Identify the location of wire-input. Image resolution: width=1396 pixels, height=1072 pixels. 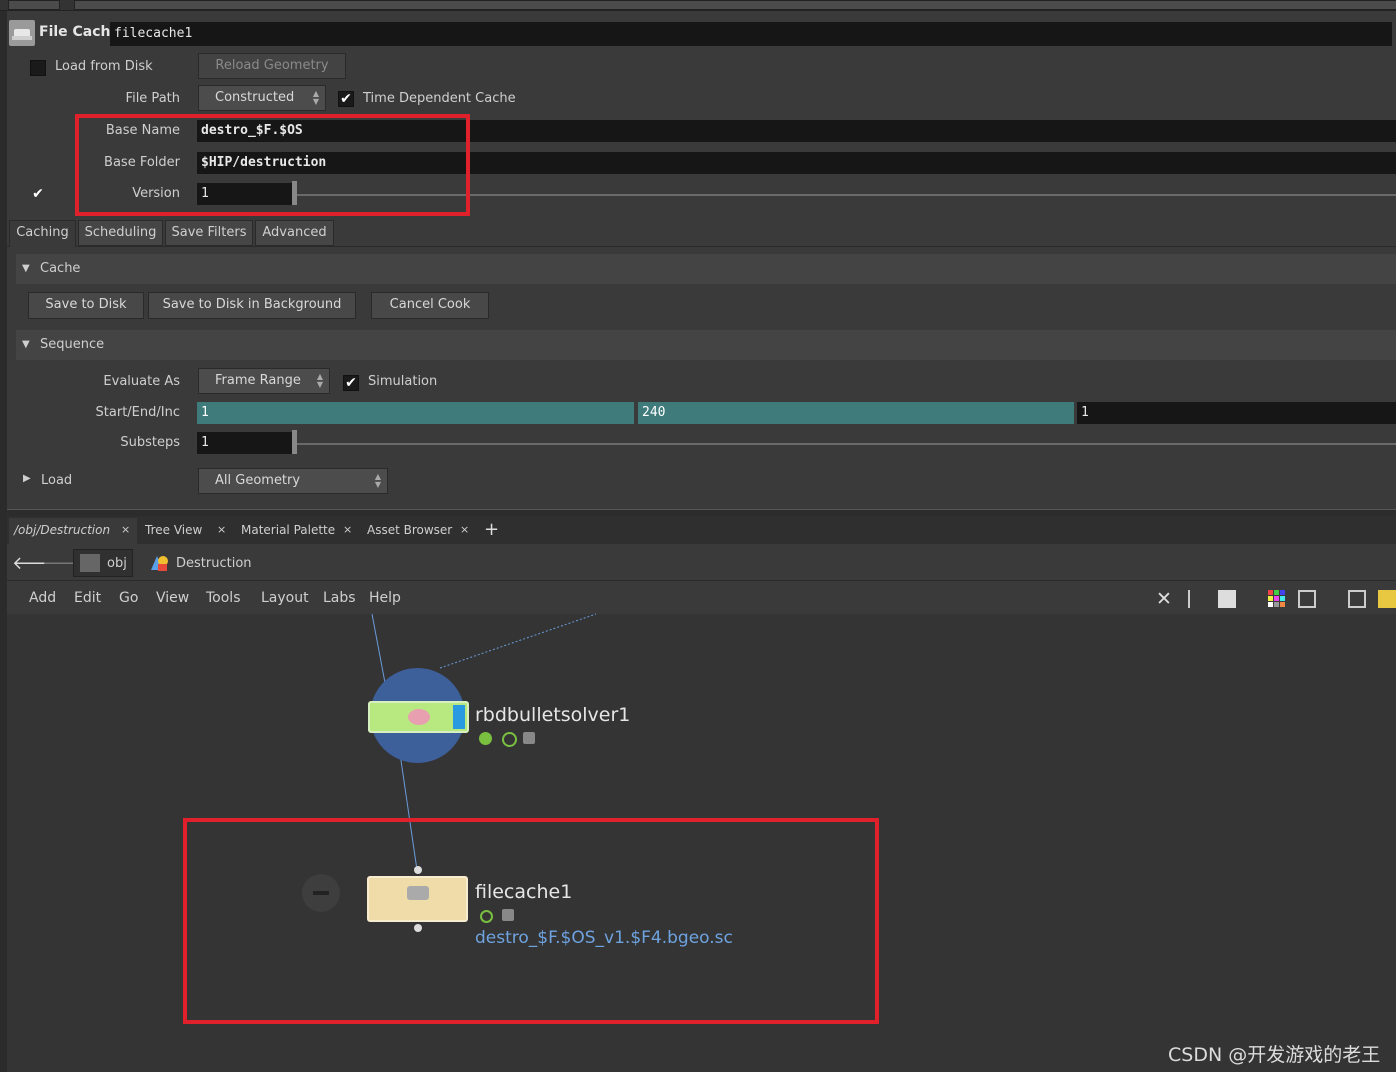
(379, 651).